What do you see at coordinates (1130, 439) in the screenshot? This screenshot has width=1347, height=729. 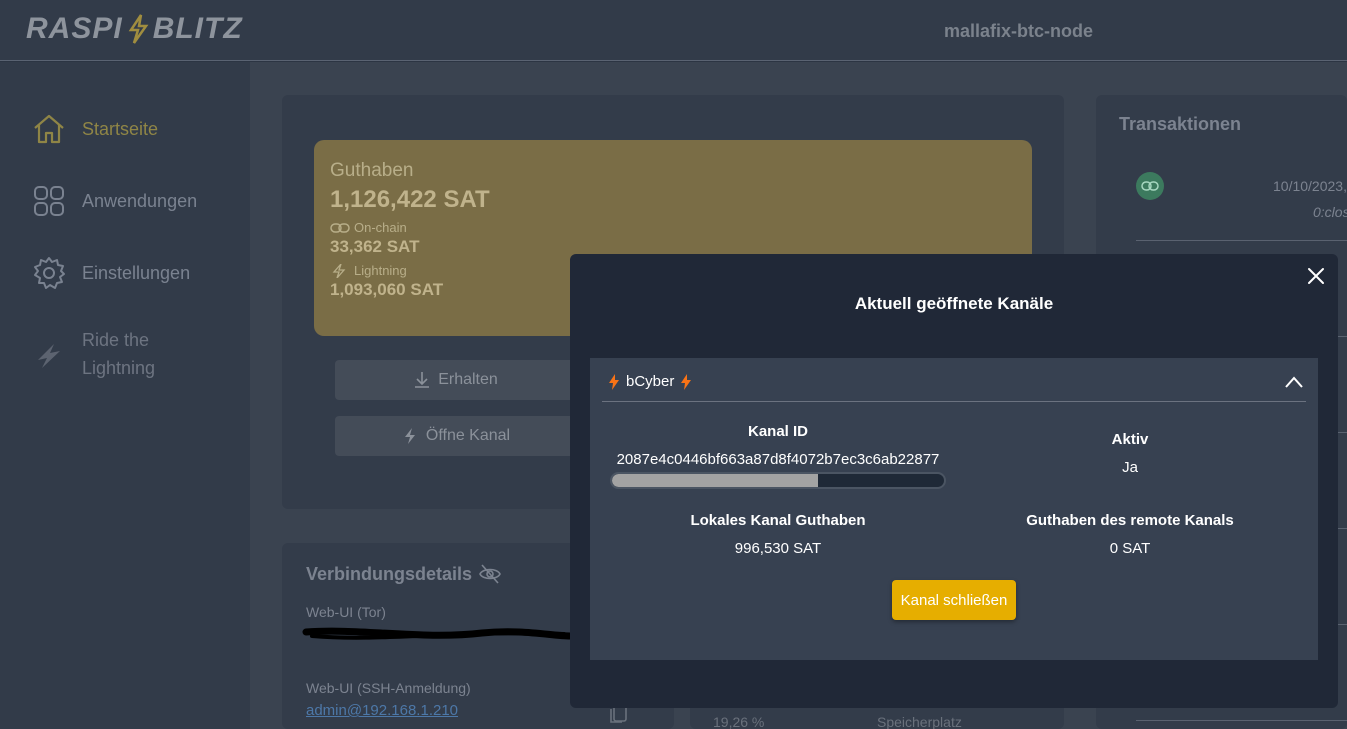 I see `active-label: Aktiv` at bounding box center [1130, 439].